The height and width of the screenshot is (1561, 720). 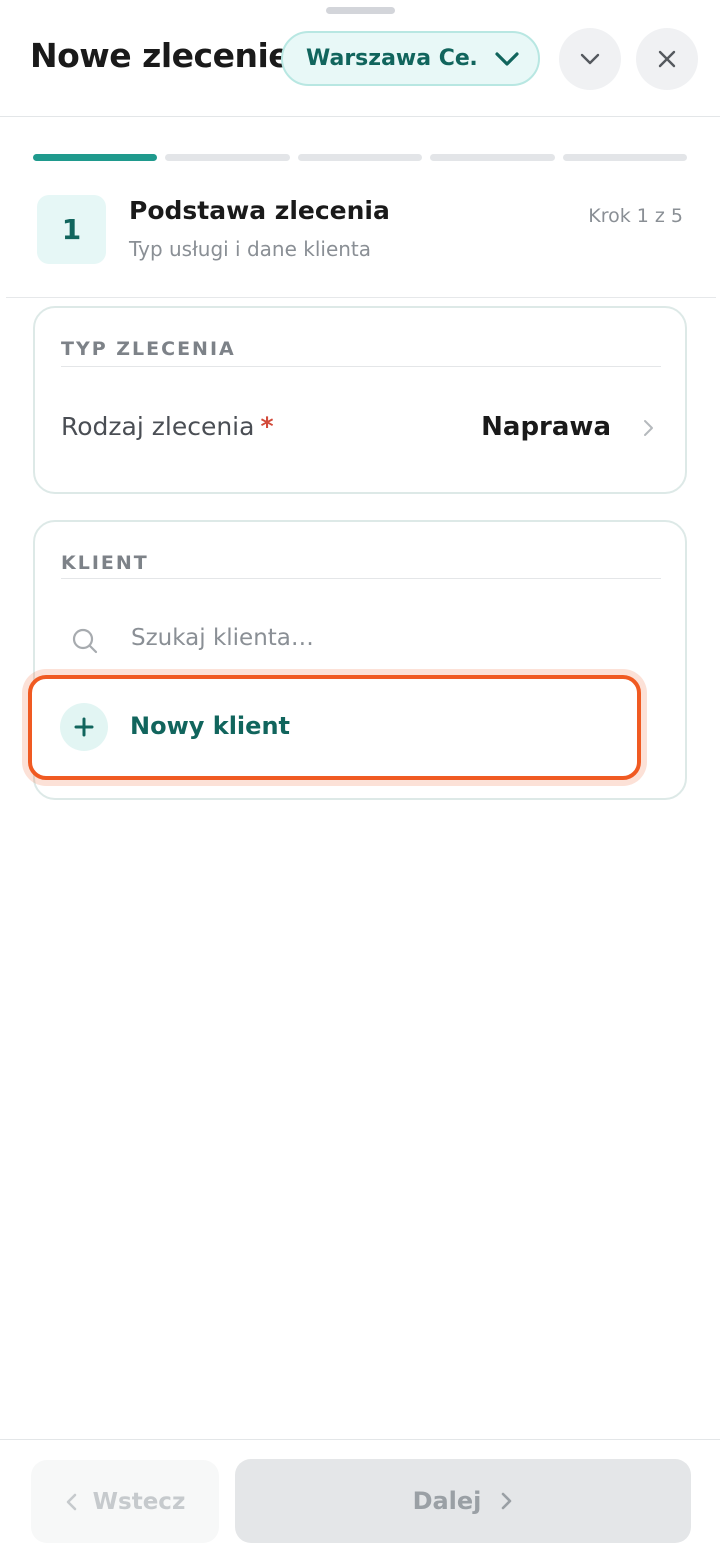 What do you see at coordinates (158, 426) in the screenshot?
I see `order-type-label-text: Rodzaj zlecenia` at bounding box center [158, 426].